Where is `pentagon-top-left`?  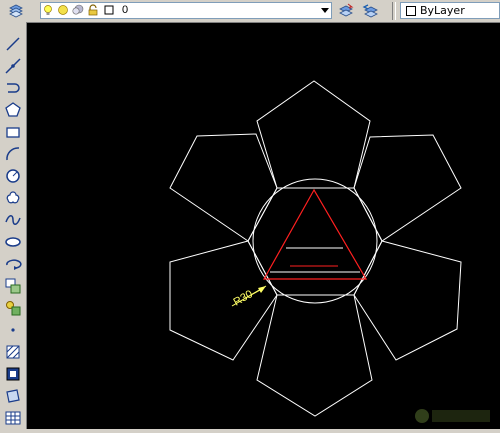 pentagon-top-left is located at coordinates (223, 187).